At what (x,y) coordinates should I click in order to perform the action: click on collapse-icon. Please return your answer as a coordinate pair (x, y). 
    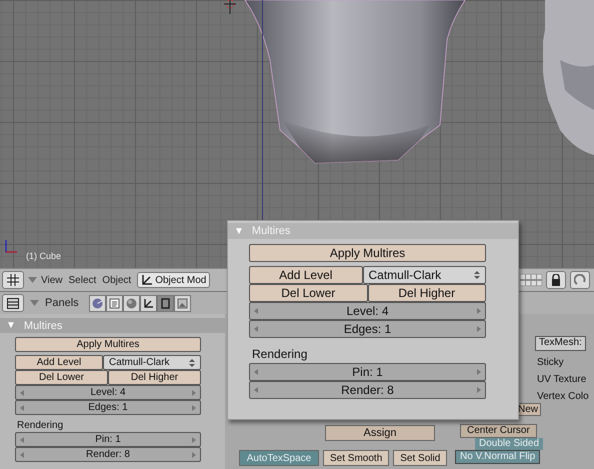
    Looking at the image, I should click on (32, 280).